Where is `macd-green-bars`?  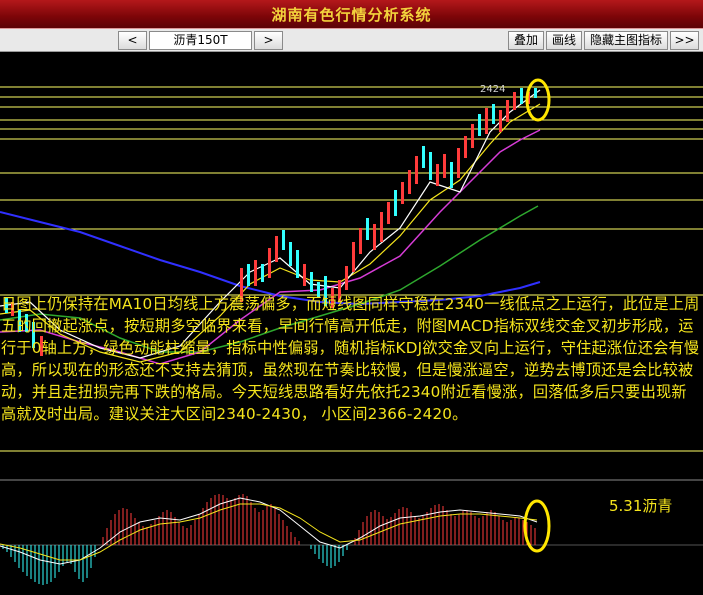 macd-green-bars is located at coordinates (175, 565).